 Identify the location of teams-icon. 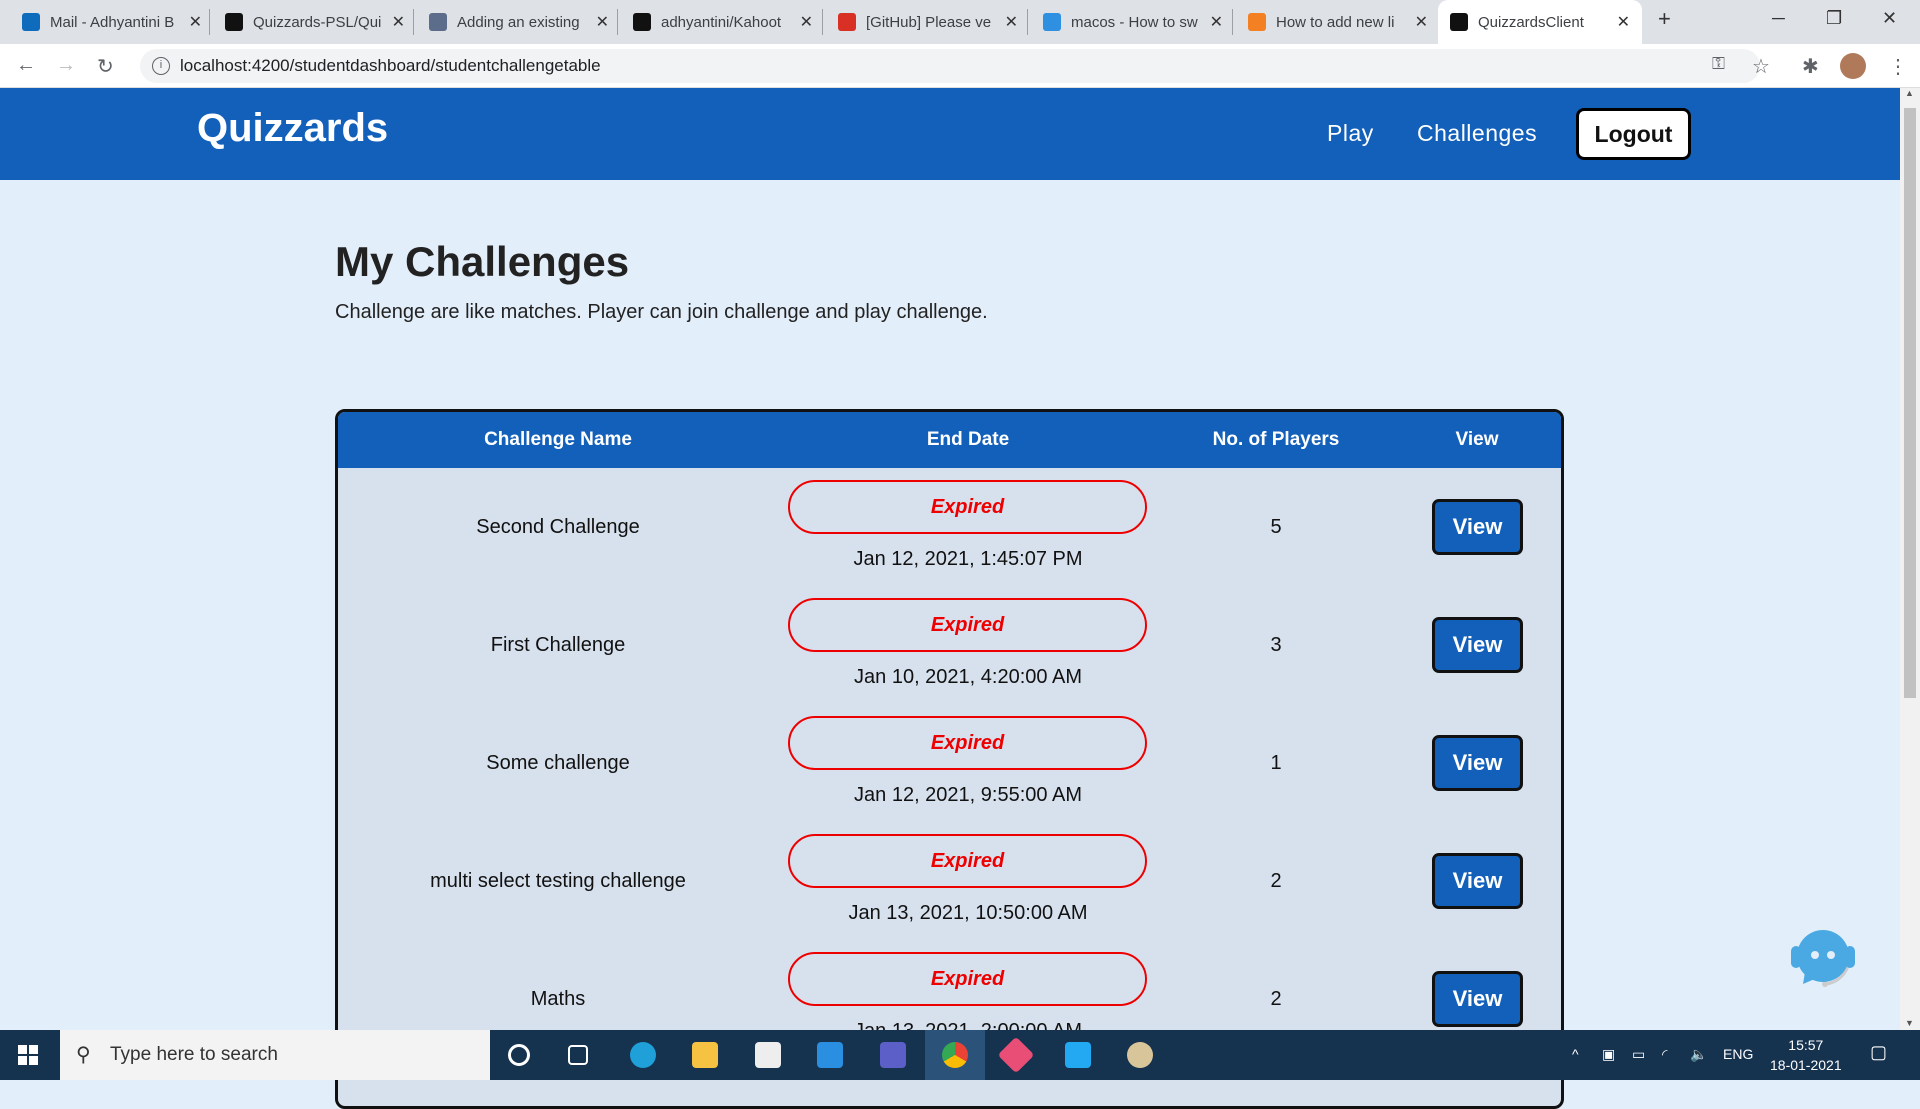
(893, 1055).